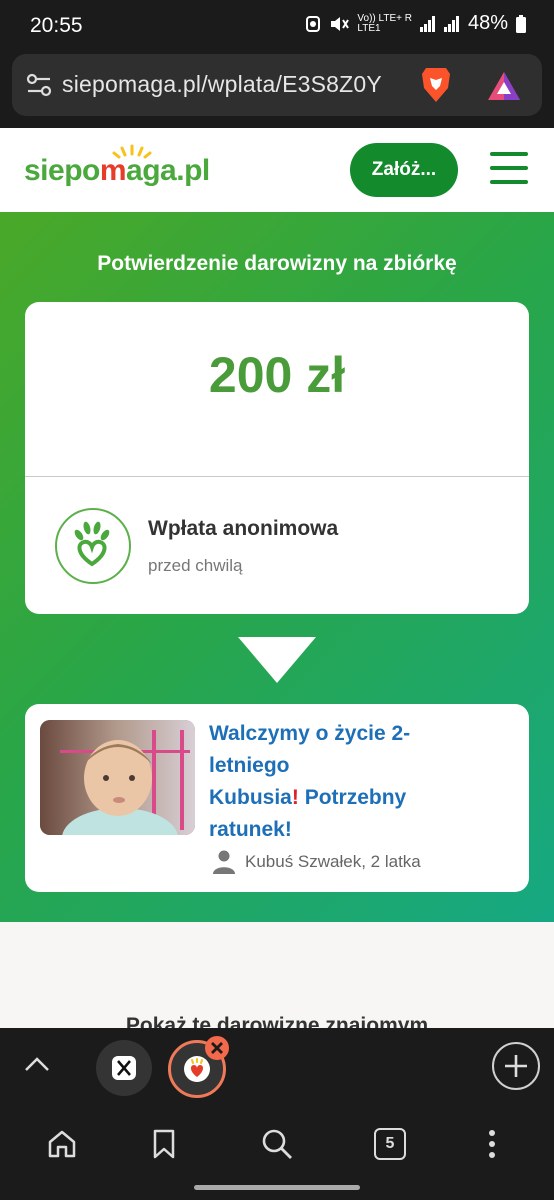  I want to click on donor-name: Wpłata anonimowa, so click(243, 528).